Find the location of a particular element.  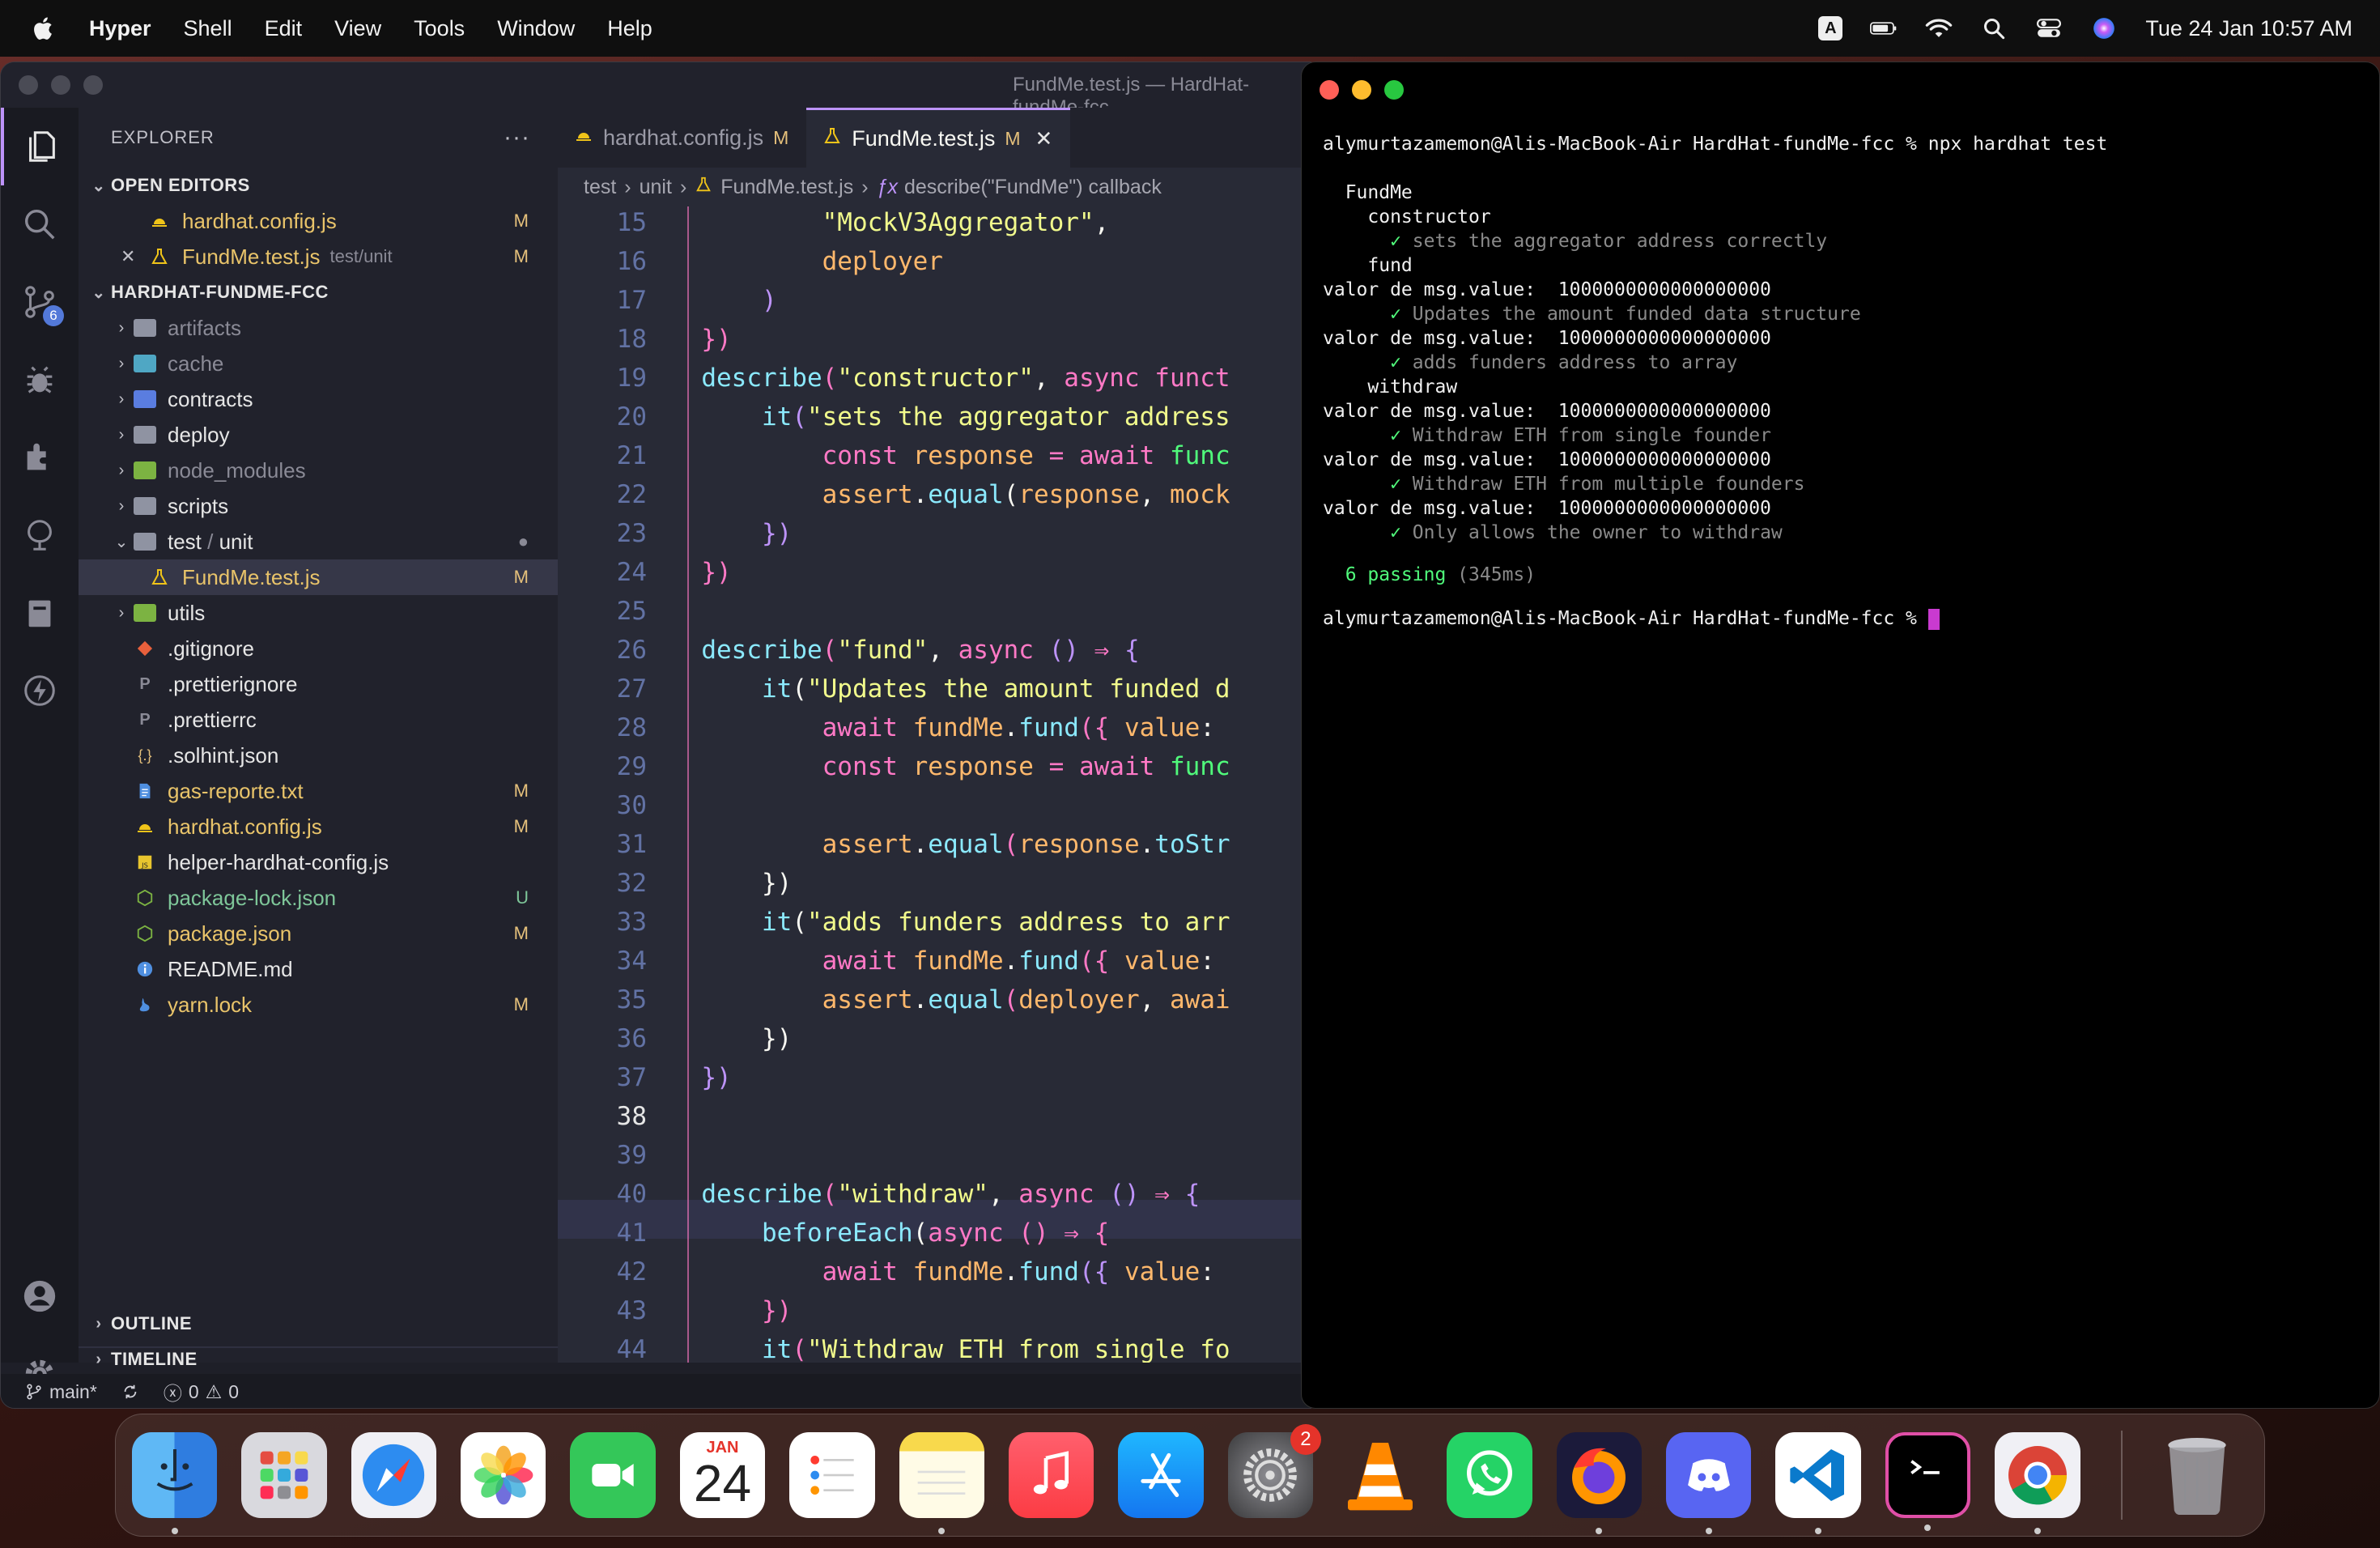

tab-hardhat-config: hardhat.config.js M is located at coordinates (682, 138).